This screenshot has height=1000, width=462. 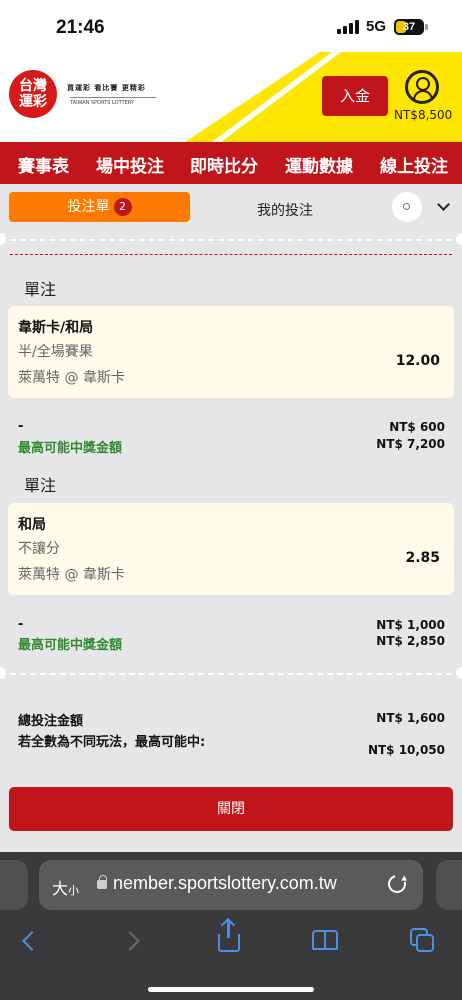 What do you see at coordinates (410, 625) in the screenshot?
I see `stake-amount: NT$ 1,000` at bounding box center [410, 625].